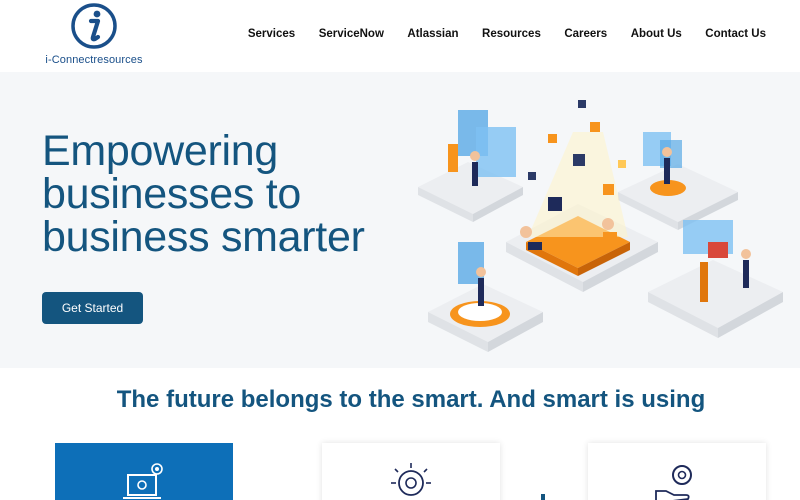 The image size is (800, 500). Describe the element at coordinates (271, 34) in the screenshot. I see `nav-item-services: Services` at that location.